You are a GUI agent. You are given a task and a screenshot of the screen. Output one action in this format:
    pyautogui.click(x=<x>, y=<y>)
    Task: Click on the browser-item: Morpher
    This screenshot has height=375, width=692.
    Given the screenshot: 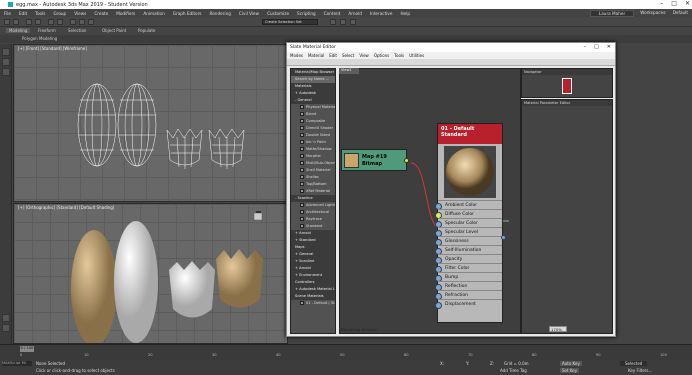 What is the action you would take?
    pyautogui.click(x=313, y=156)
    